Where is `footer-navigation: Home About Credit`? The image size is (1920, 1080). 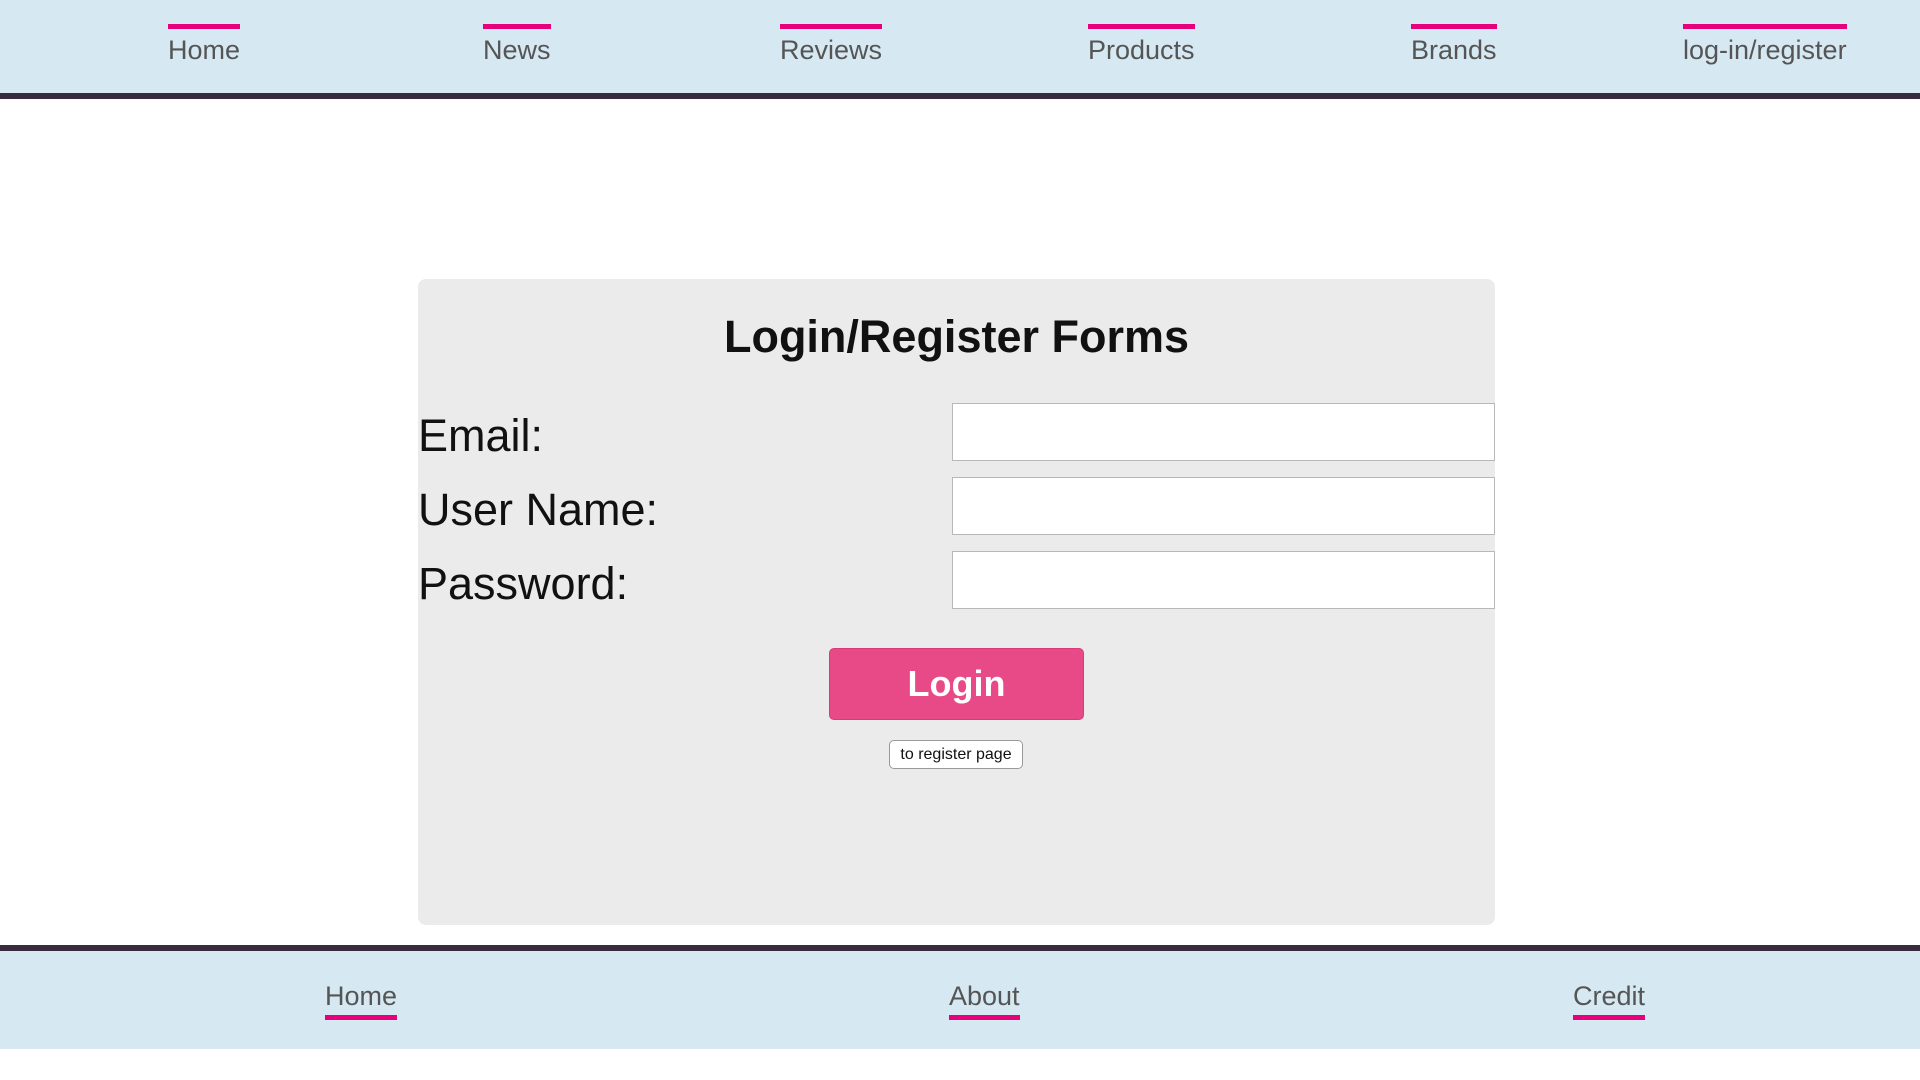
footer-navigation: Home About Credit is located at coordinates (960, 997).